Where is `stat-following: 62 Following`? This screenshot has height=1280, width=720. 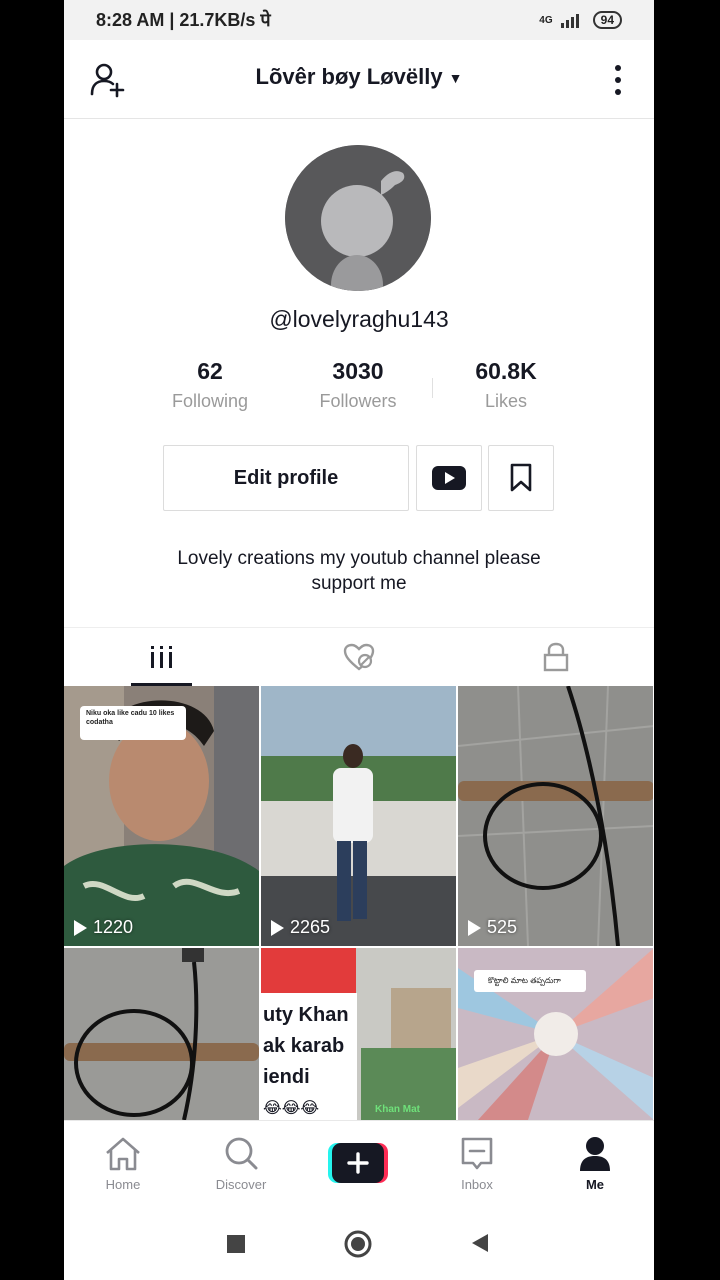 stat-following: 62 Following is located at coordinates (210, 385).